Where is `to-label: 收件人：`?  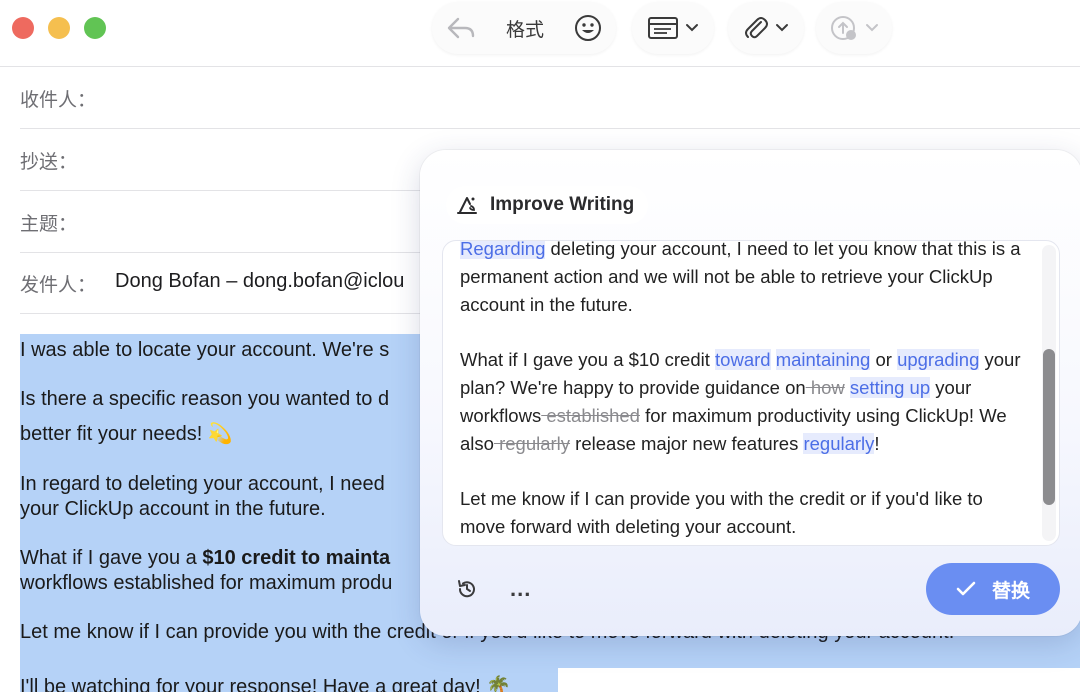
to-label: 收件人： is located at coordinates (58, 100).